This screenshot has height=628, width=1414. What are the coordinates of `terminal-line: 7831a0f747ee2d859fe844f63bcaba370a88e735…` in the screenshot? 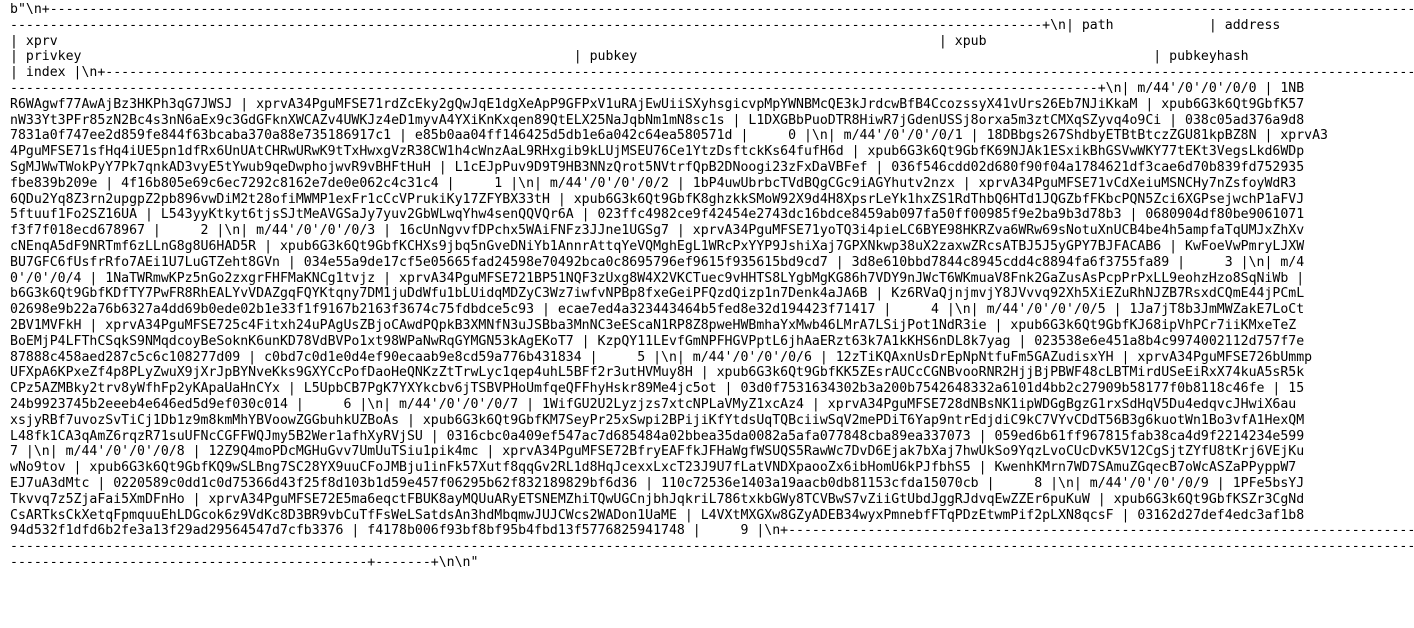 It's located at (669, 136).